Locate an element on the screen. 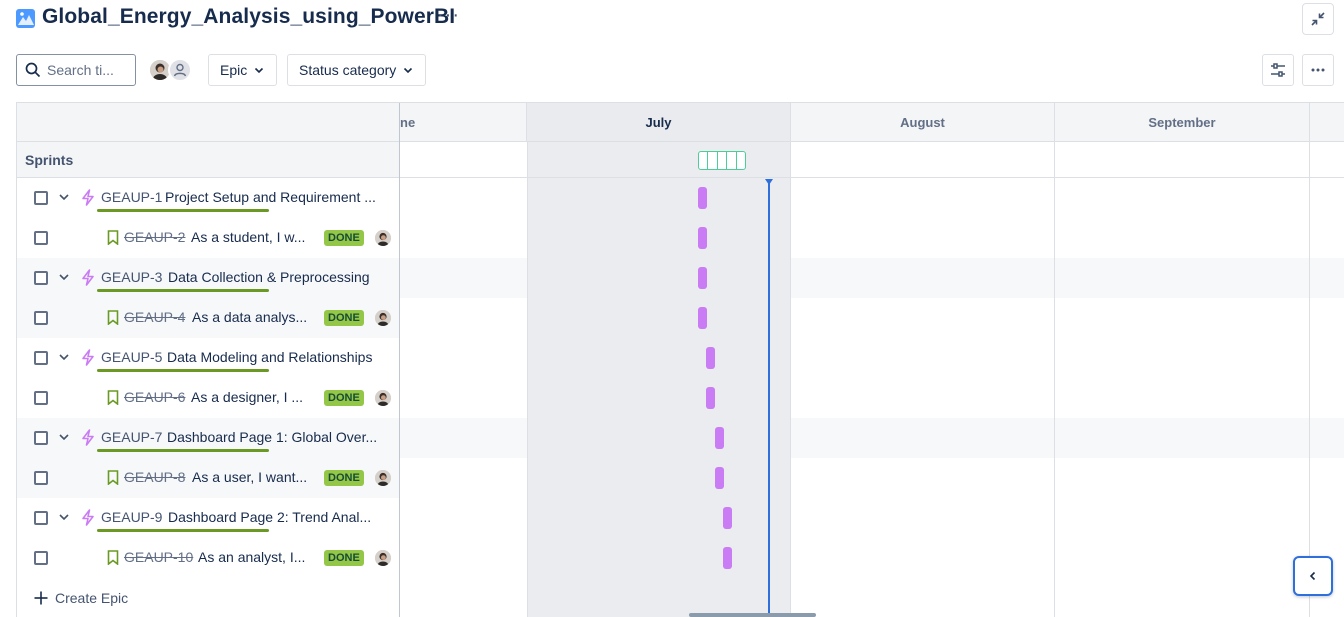  epic-lightning-icon is located at coordinates (88, 357).